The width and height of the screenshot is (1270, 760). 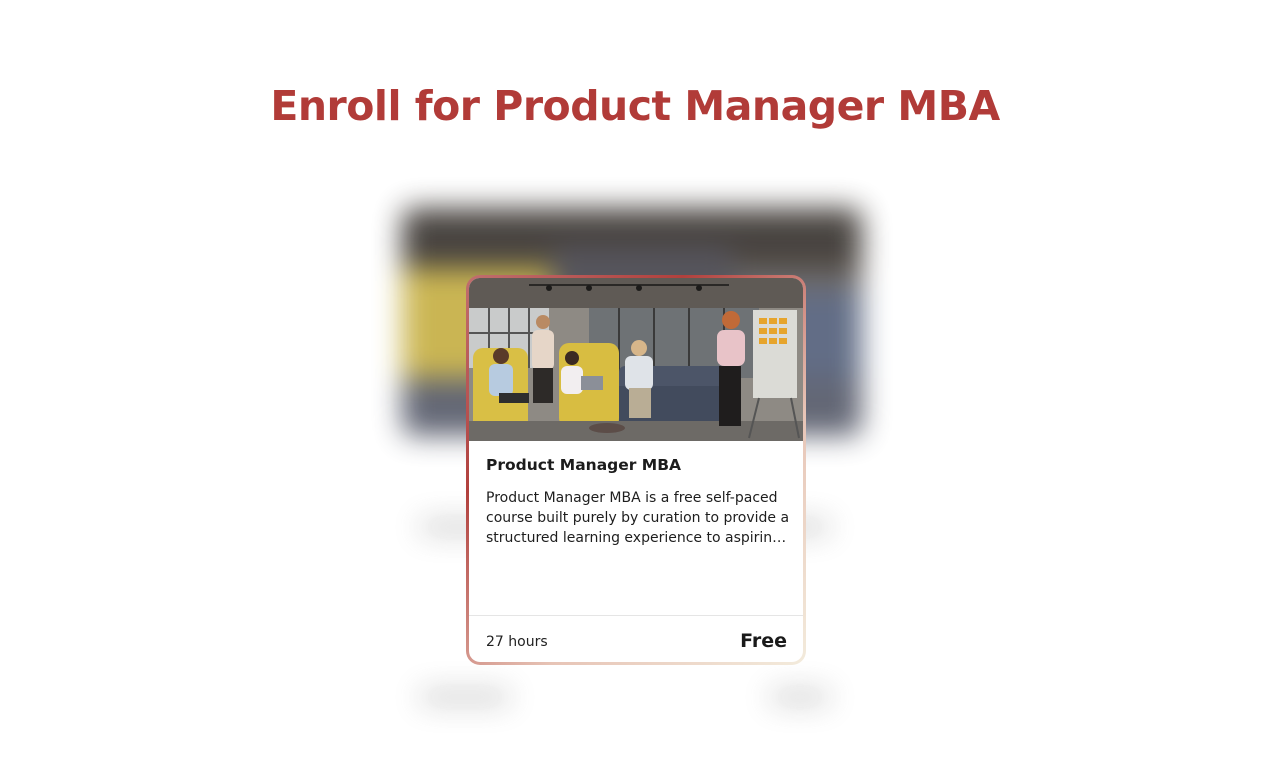 I want to click on course-duration: 27 hours, so click(x=517, y=642).